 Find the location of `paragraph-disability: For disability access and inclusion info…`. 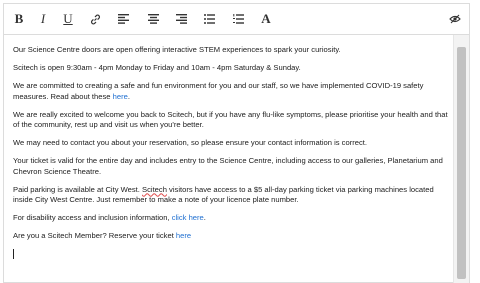

paragraph-disability: For disability access and inclusion info… is located at coordinates (233, 218).